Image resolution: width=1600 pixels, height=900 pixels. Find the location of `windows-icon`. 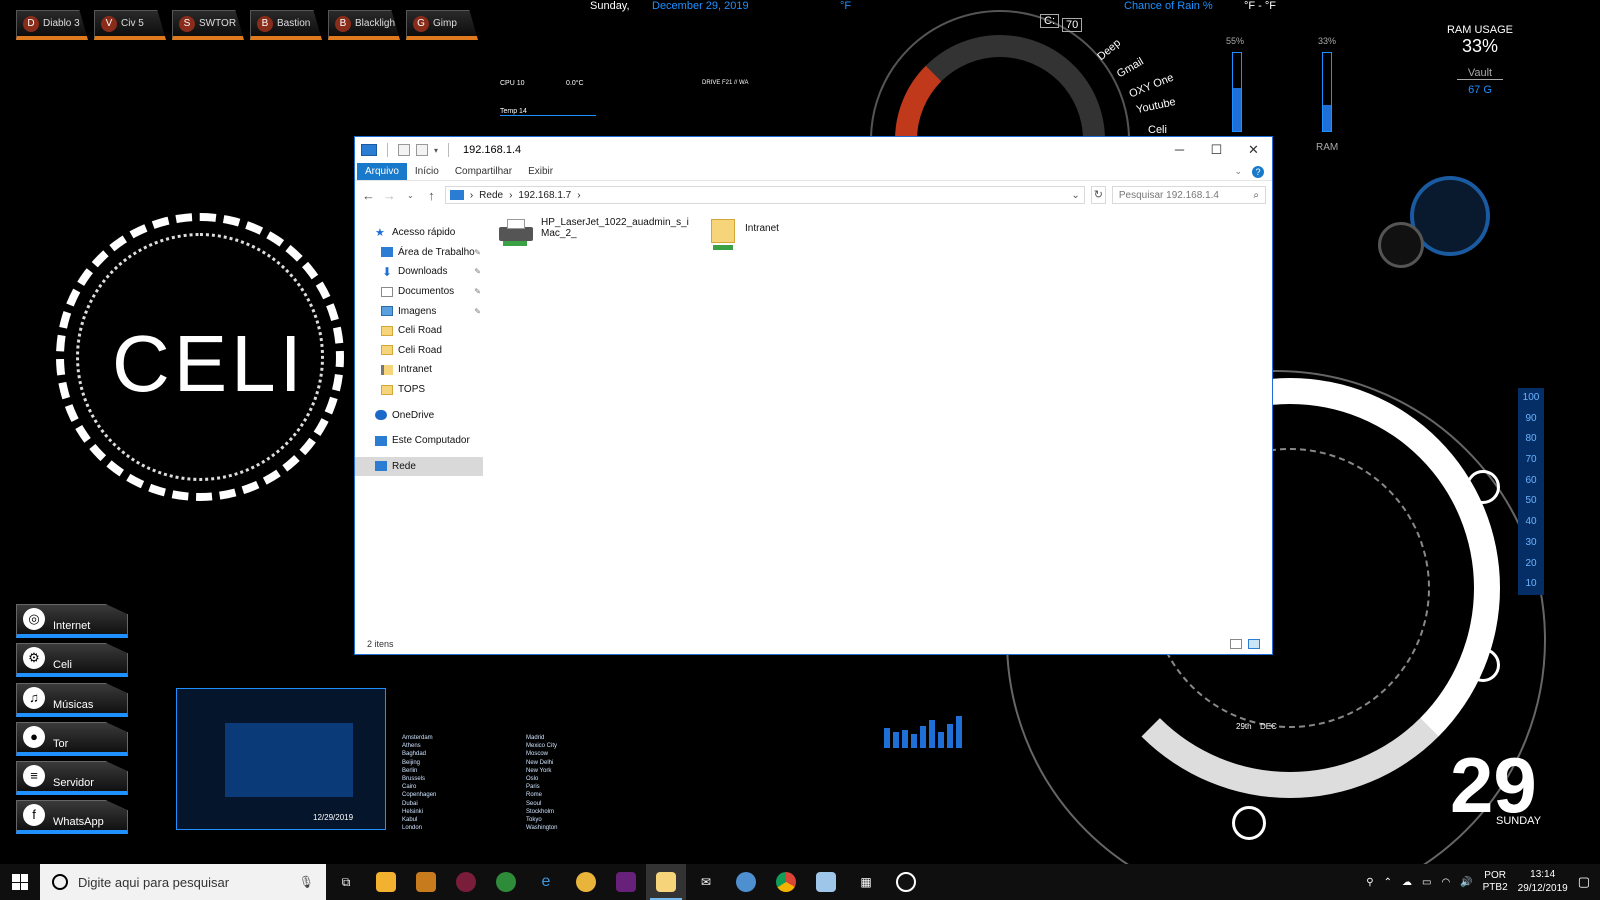

windows-icon is located at coordinates (20, 882).